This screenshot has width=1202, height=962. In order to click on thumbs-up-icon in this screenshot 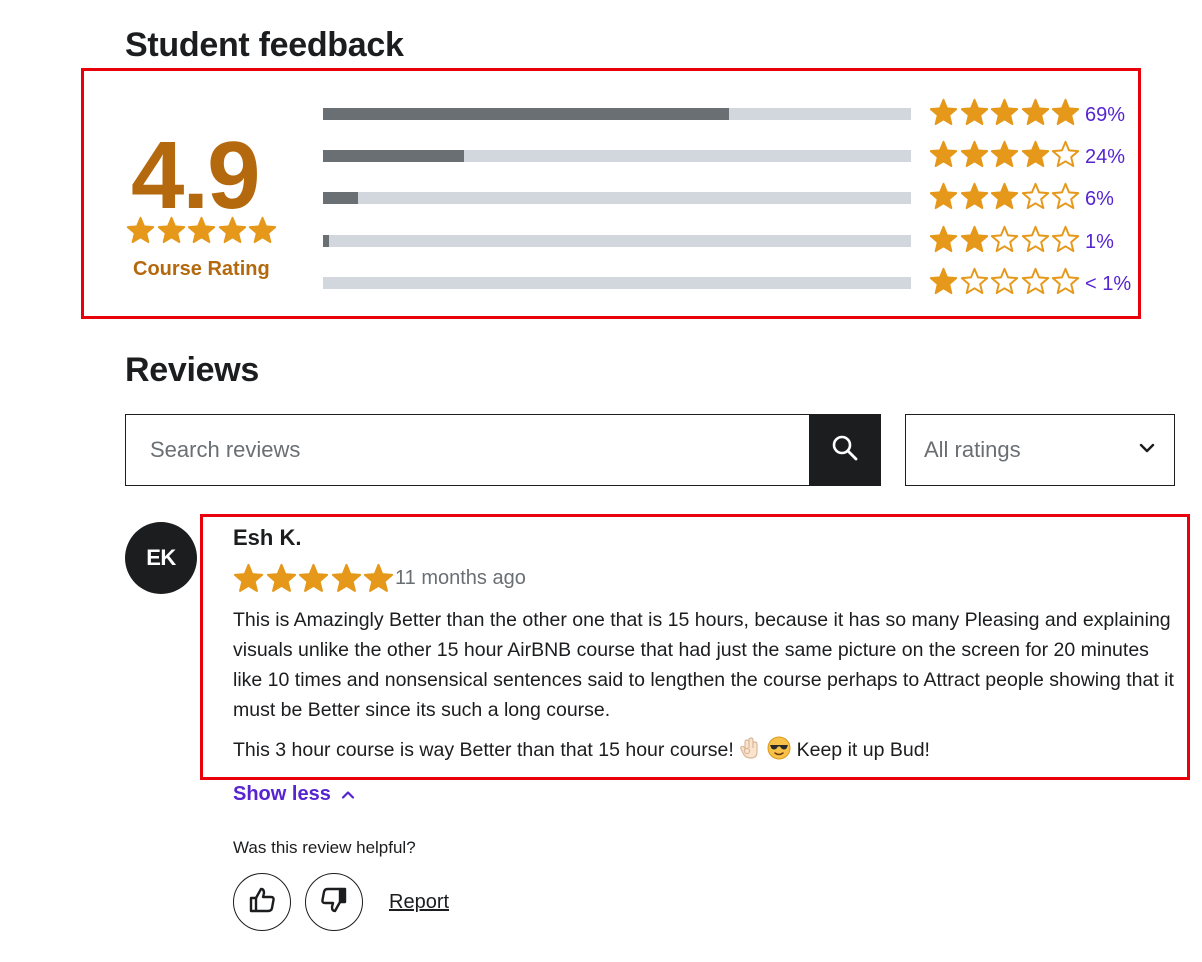, I will do `click(262, 902)`.